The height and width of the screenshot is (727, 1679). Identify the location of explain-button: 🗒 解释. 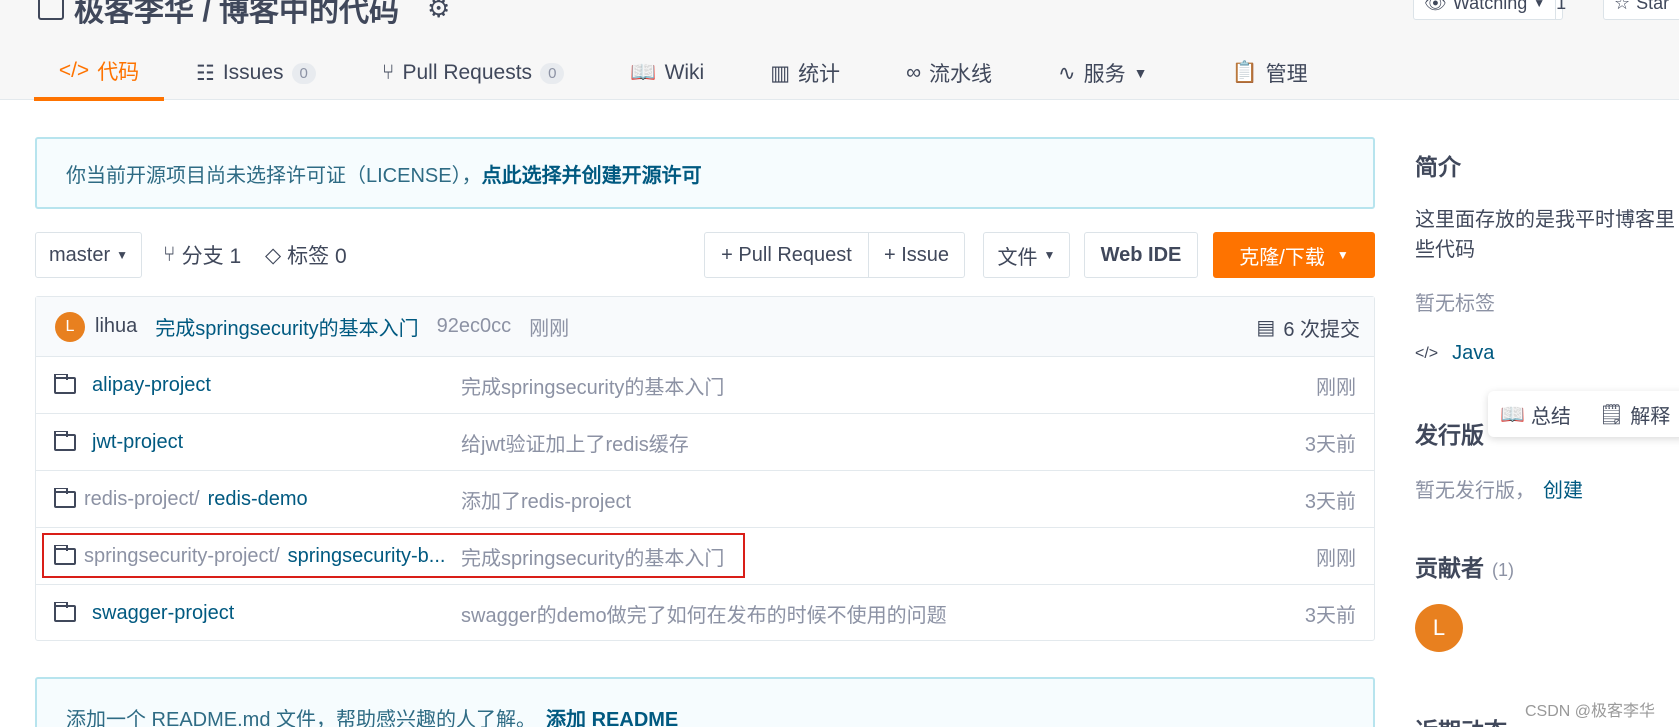
(1634, 414).